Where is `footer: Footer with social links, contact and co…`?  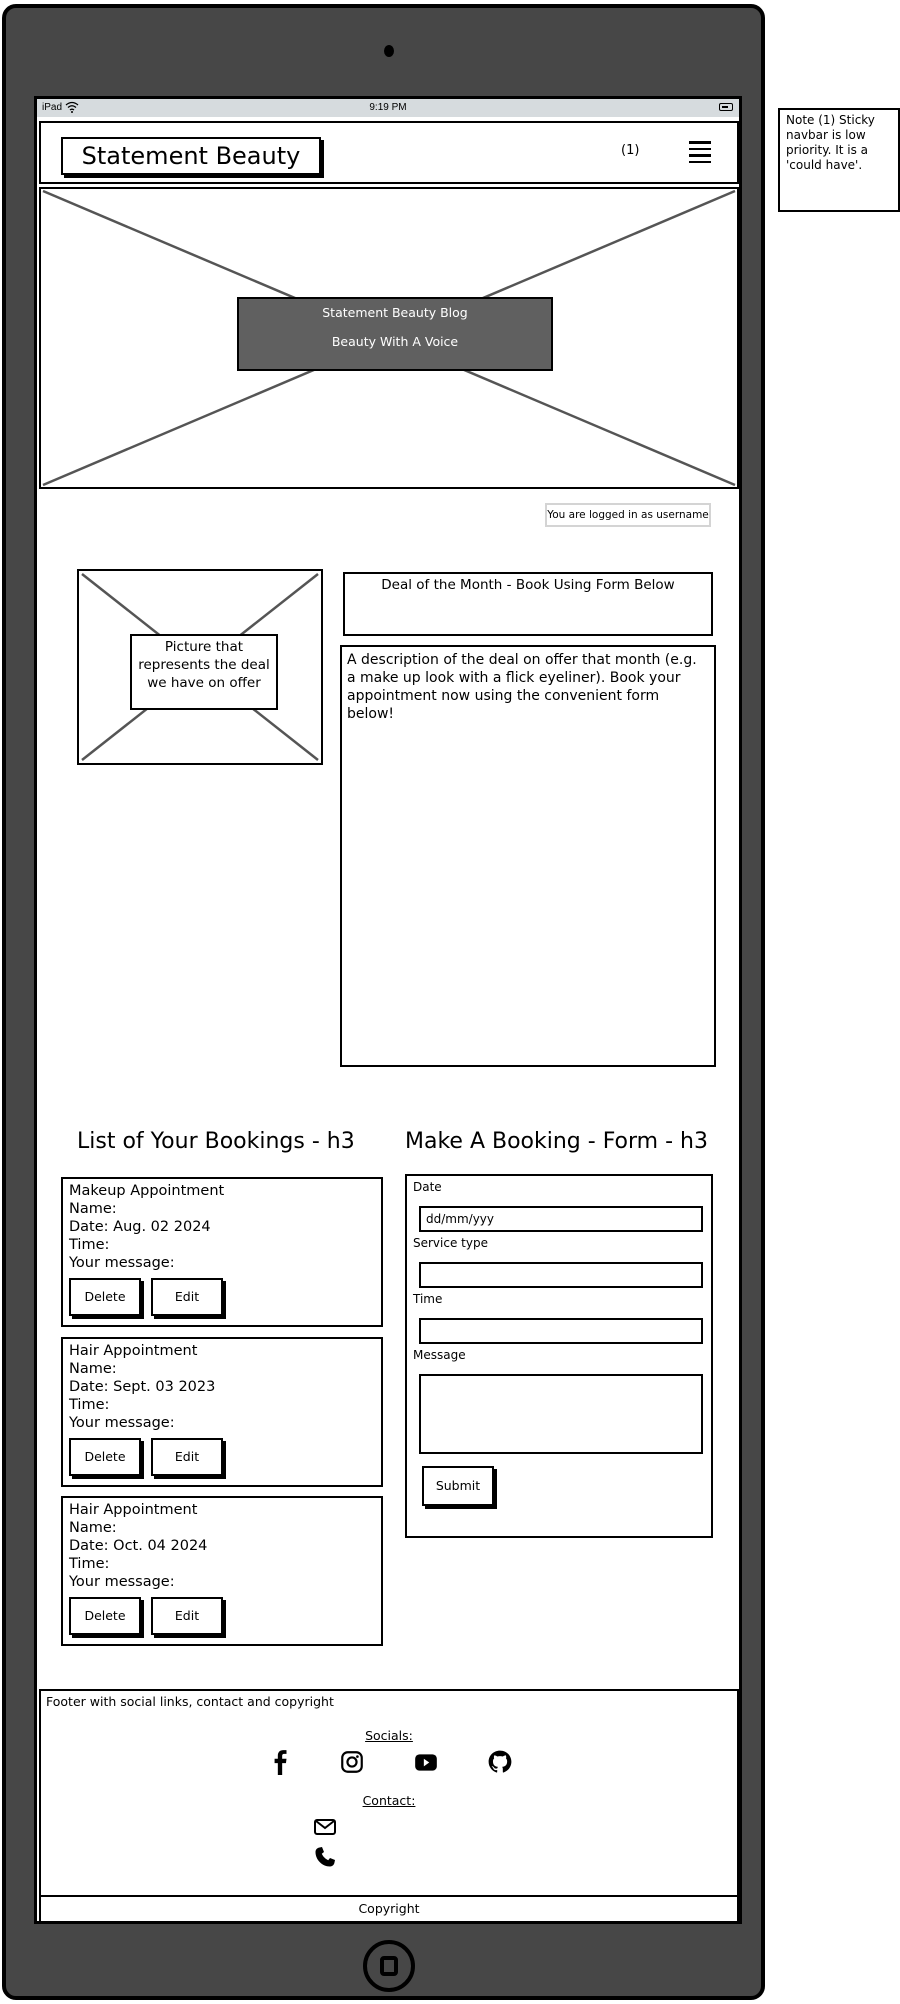 footer: Footer with social links, contact and co… is located at coordinates (389, 1794).